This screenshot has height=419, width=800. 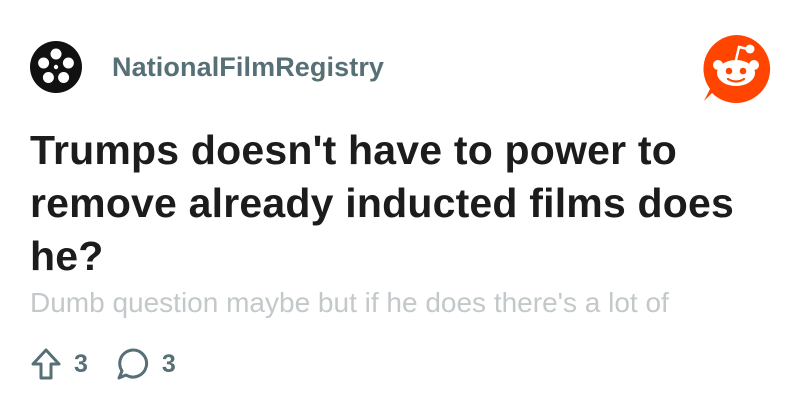 I want to click on comments-button: 3, so click(x=146, y=364).